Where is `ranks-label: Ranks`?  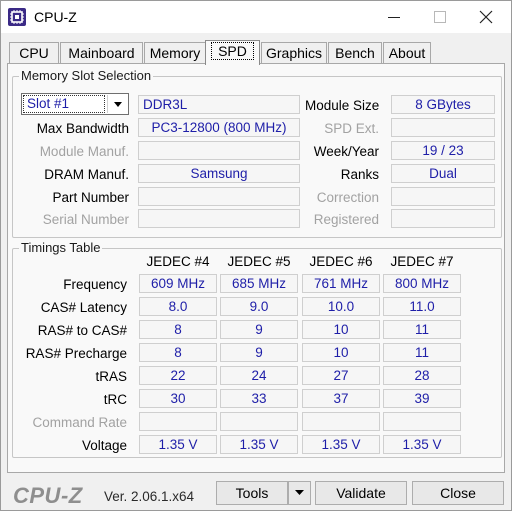 ranks-label: Ranks is located at coordinates (359, 174).